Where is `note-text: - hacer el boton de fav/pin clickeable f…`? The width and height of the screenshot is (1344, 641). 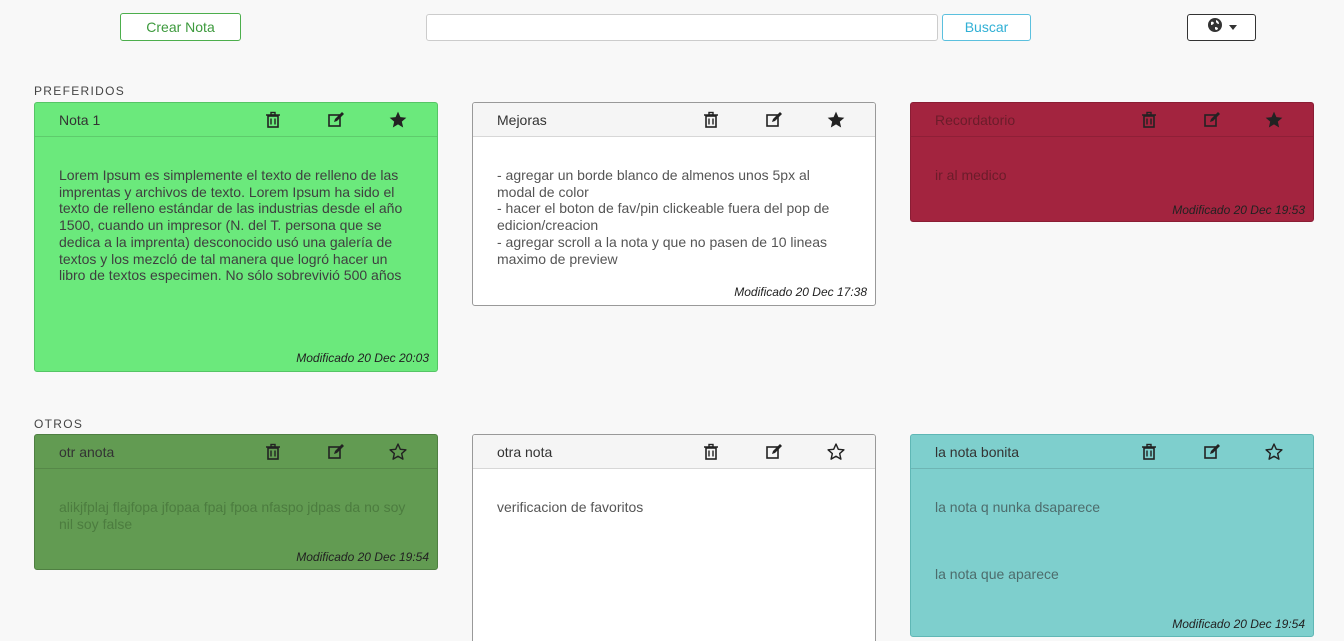 note-text: - hacer el boton de fav/pin clickeable f… is located at coordinates (663, 217).